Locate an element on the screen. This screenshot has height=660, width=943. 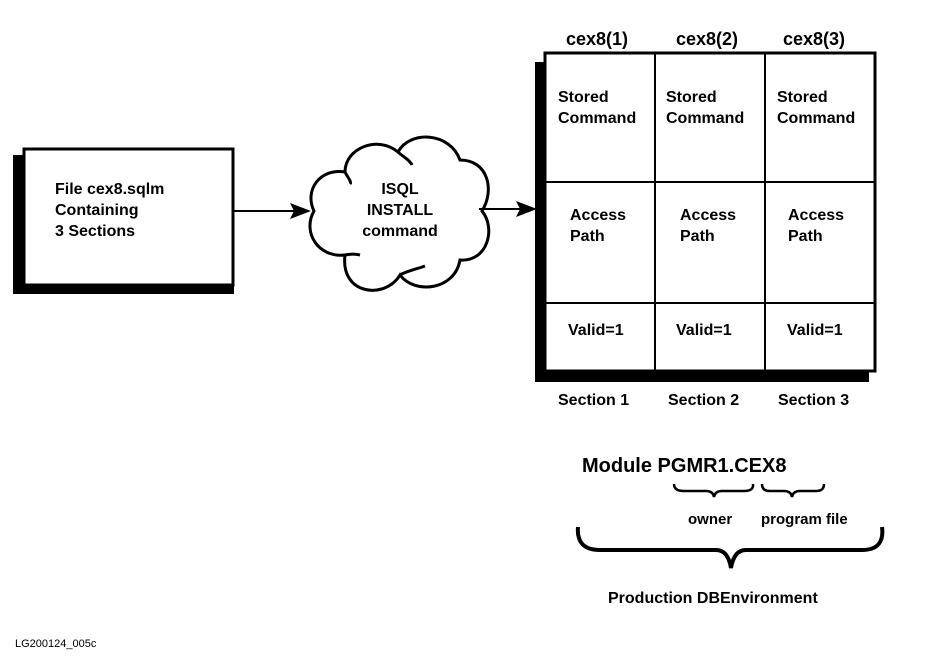
column-header-3: cex8(3) is located at coordinates (814, 39).